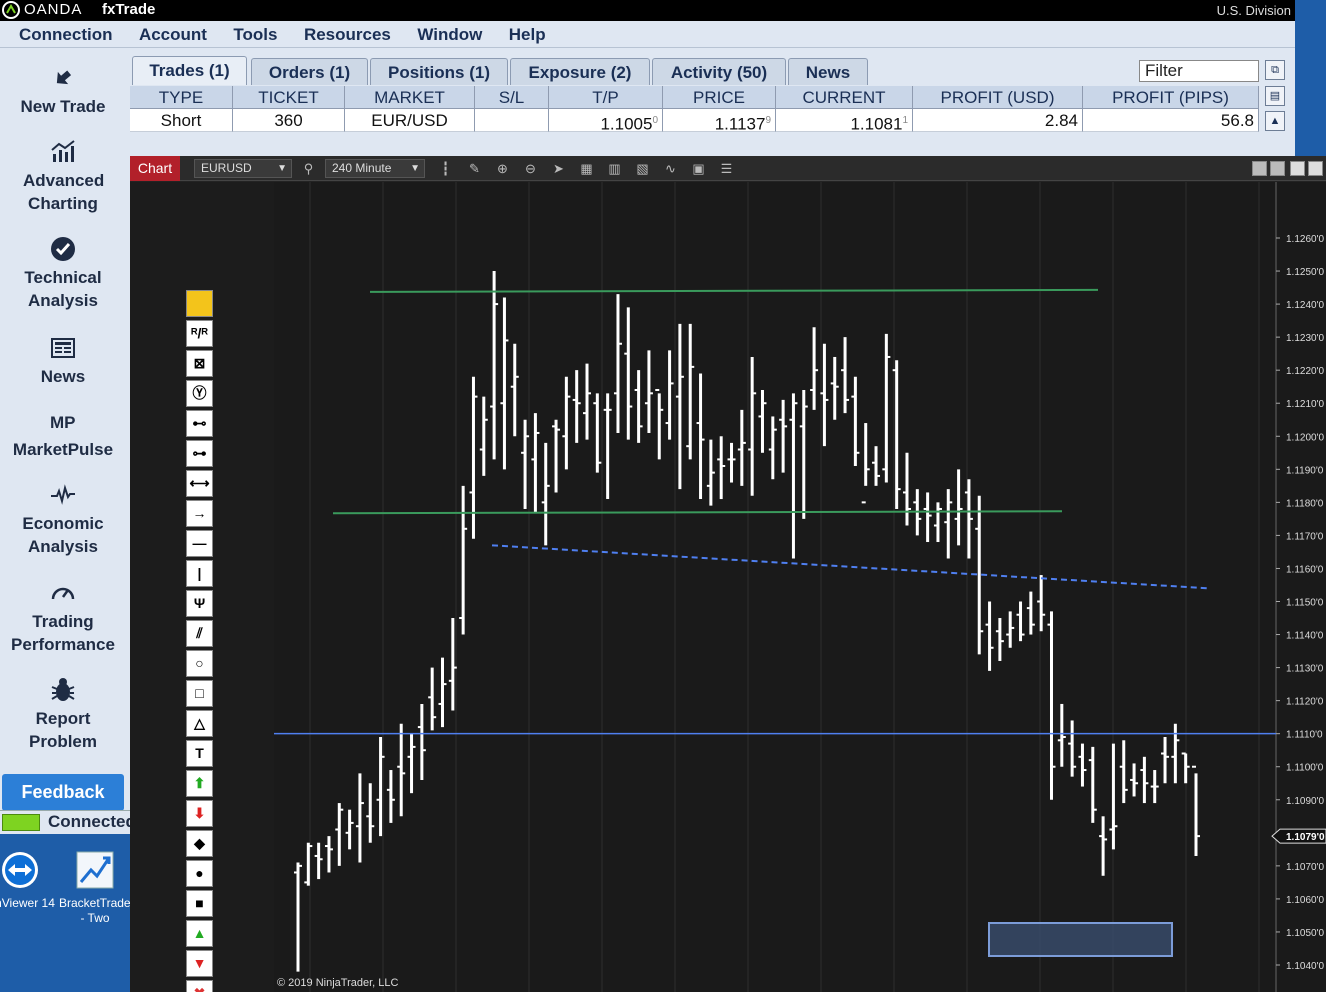 This screenshot has width=1326, height=992. What do you see at coordinates (1305, 437) in the screenshot?
I see `price-tick-label: 1.1200'0` at bounding box center [1305, 437].